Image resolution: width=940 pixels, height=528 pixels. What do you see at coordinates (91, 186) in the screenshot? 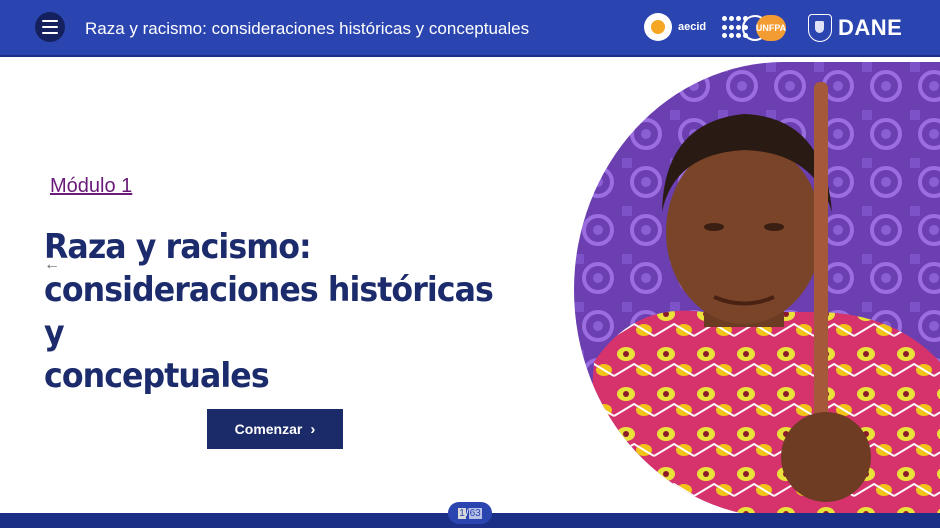
I see `module-link: Módulo 1` at bounding box center [91, 186].